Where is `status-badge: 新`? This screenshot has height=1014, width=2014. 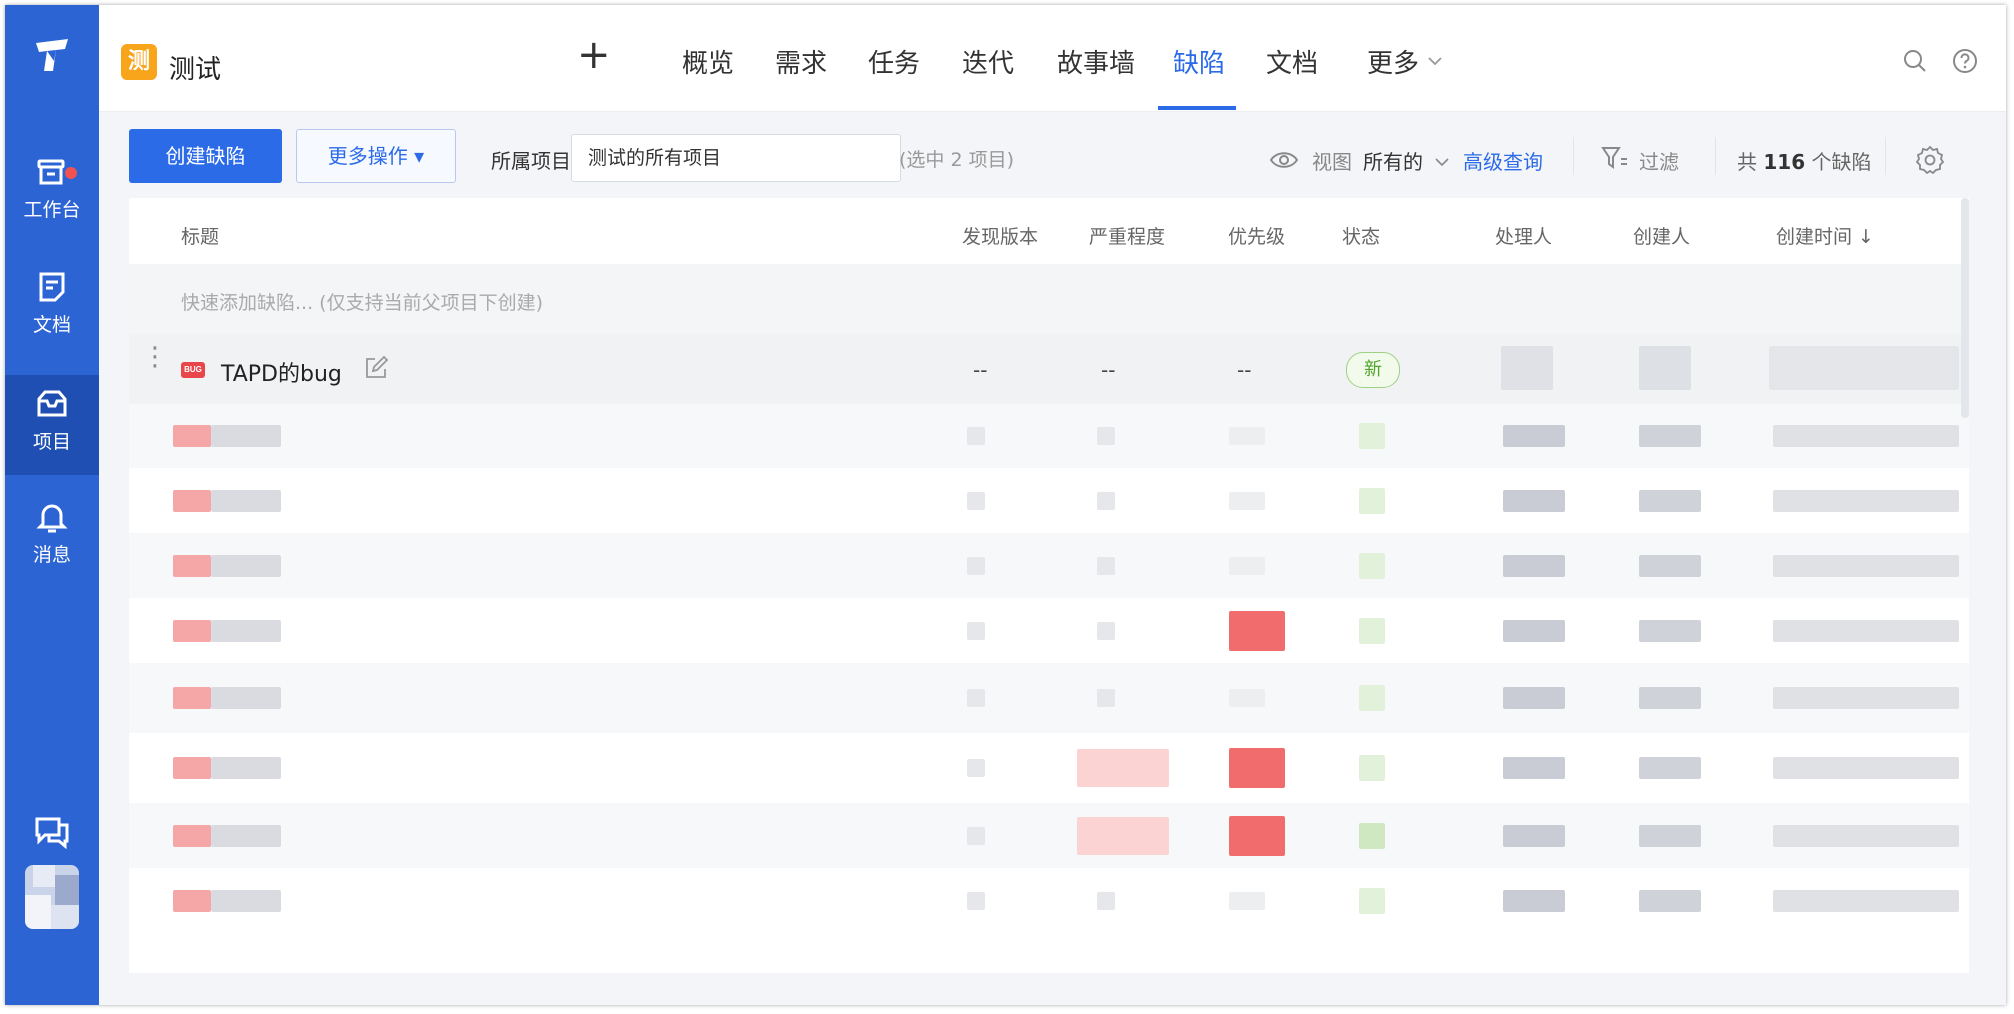 status-badge: 新 is located at coordinates (1373, 370).